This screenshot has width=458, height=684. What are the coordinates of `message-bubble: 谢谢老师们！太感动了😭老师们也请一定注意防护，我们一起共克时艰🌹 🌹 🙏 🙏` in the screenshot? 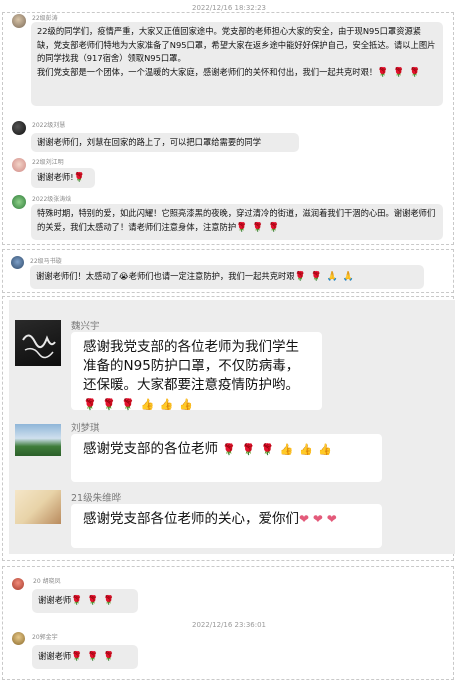 It's located at (227, 277).